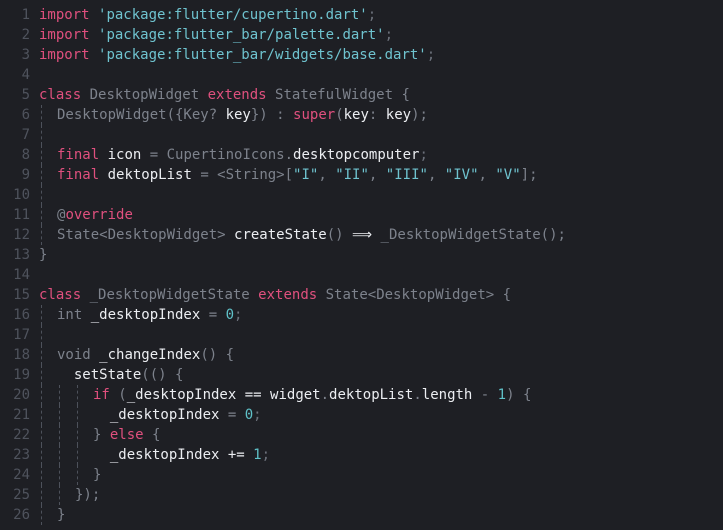  Describe the element at coordinates (381, 475) in the screenshot. I see `code-text: }` at that location.